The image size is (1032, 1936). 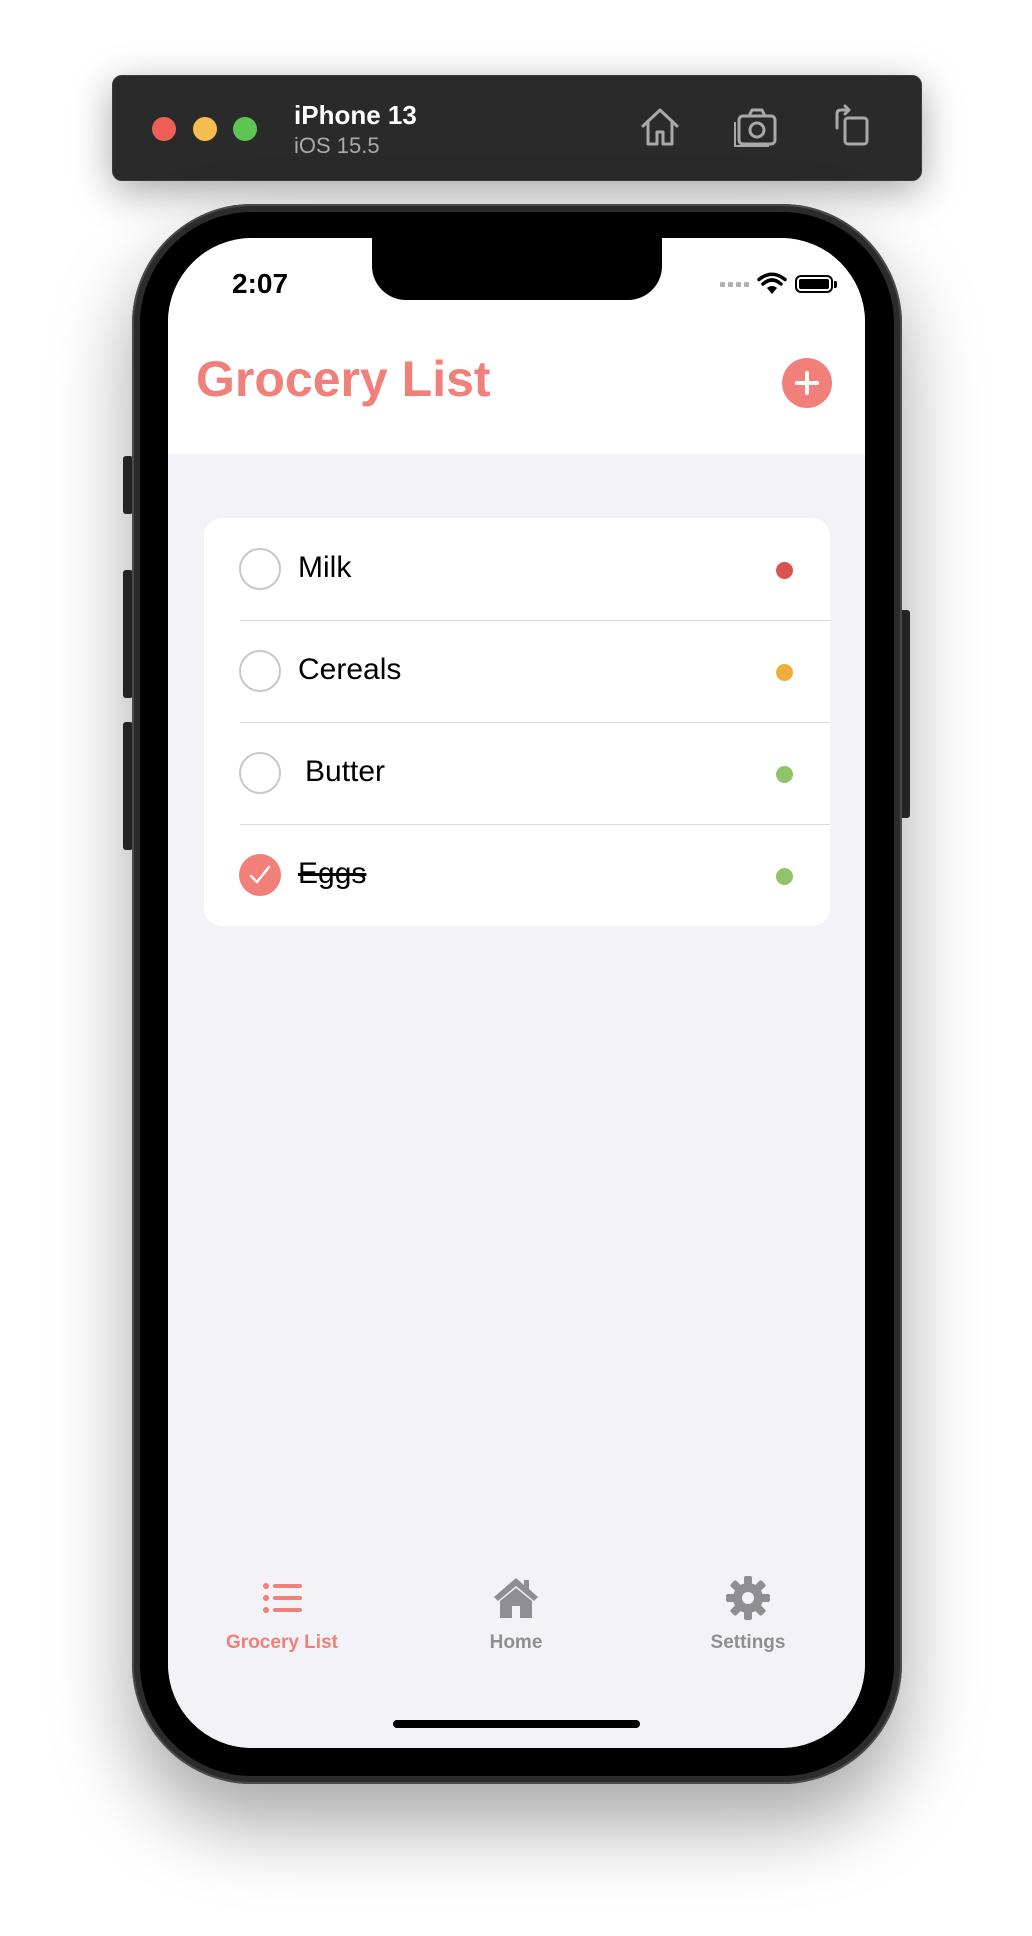 I want to click on tab-label: Settings, so click(x=748, y=1642).